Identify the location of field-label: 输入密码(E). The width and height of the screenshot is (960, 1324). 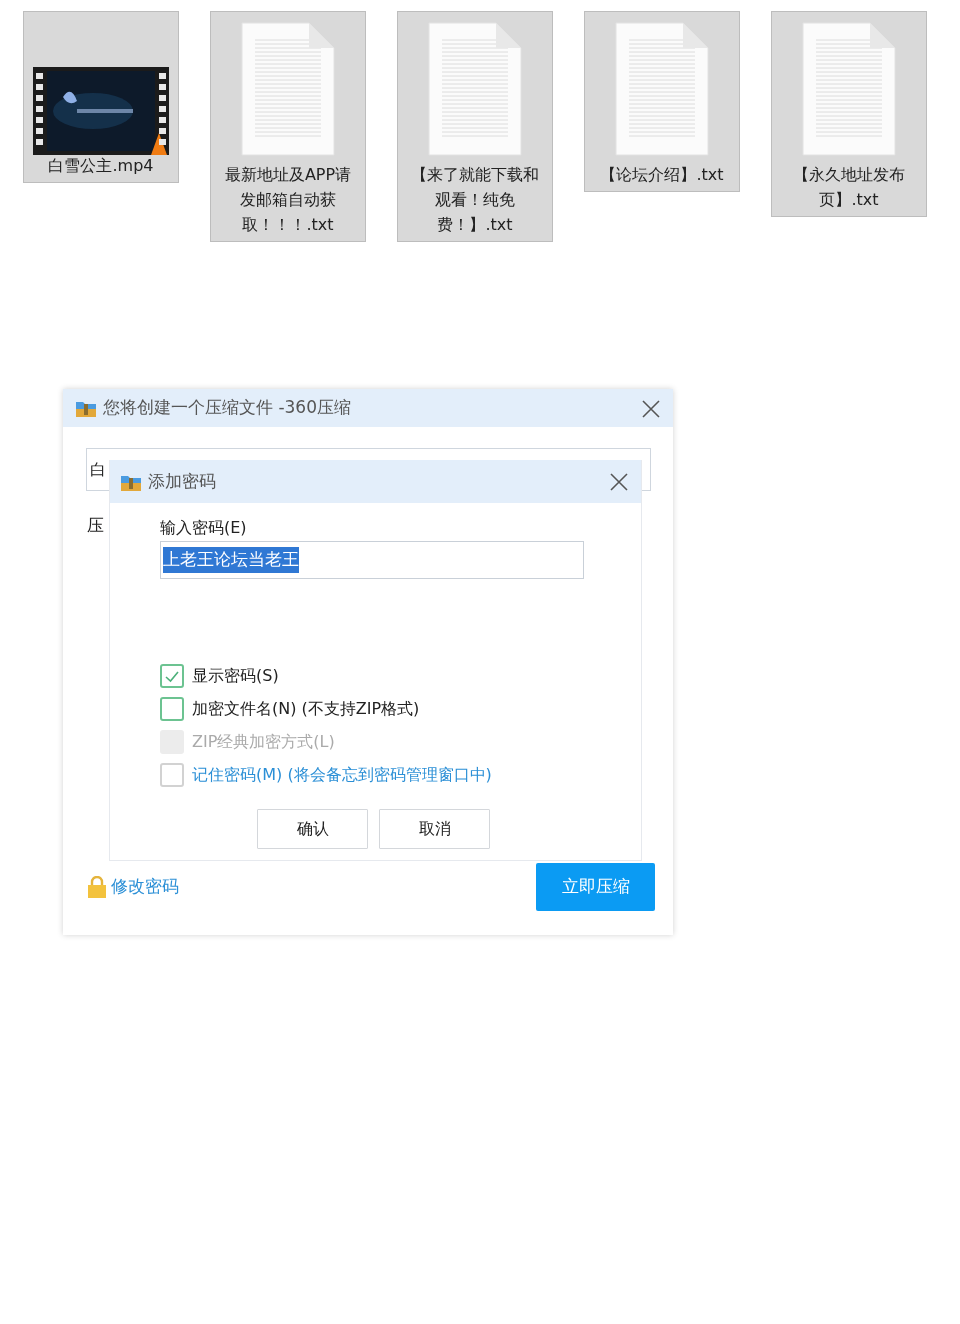
(204, 528).